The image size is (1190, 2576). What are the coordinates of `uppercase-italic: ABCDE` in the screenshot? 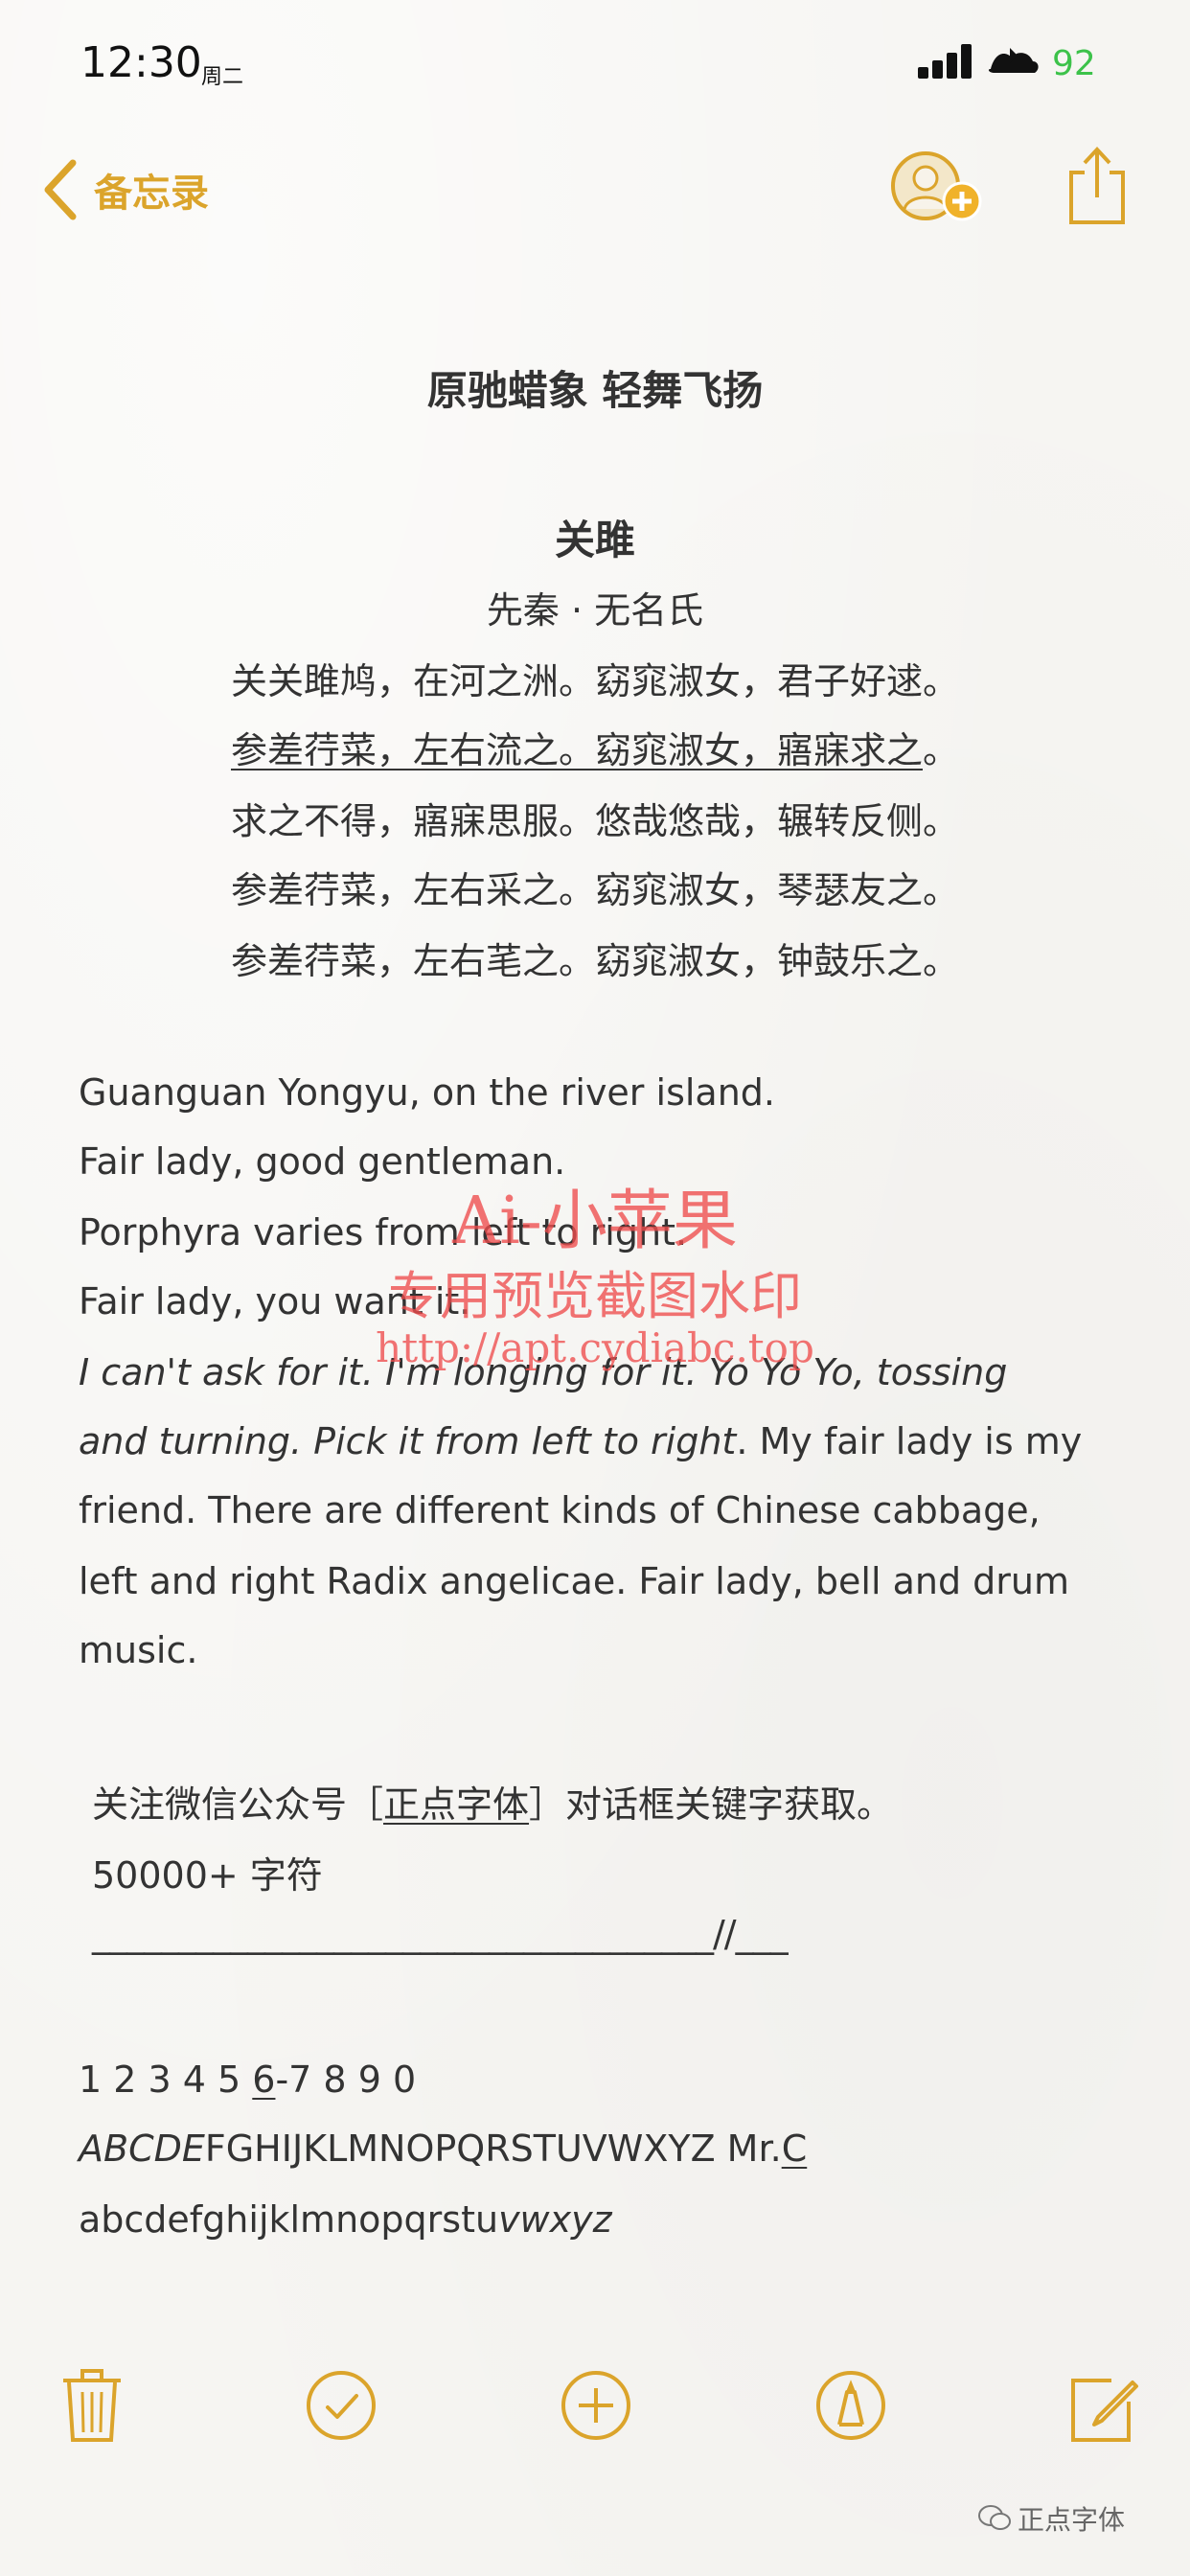 It's located at (142, 2149).